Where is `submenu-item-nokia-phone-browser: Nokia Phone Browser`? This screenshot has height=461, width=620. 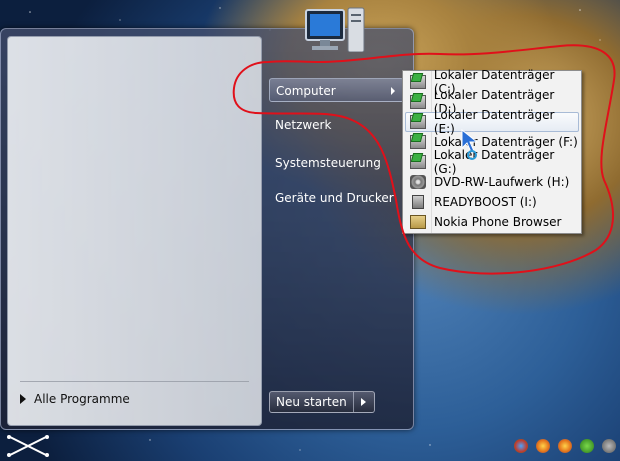
submenu-item-nokia-phone-browser: Nokia Phone Browser is located at coordinates (492, 222).